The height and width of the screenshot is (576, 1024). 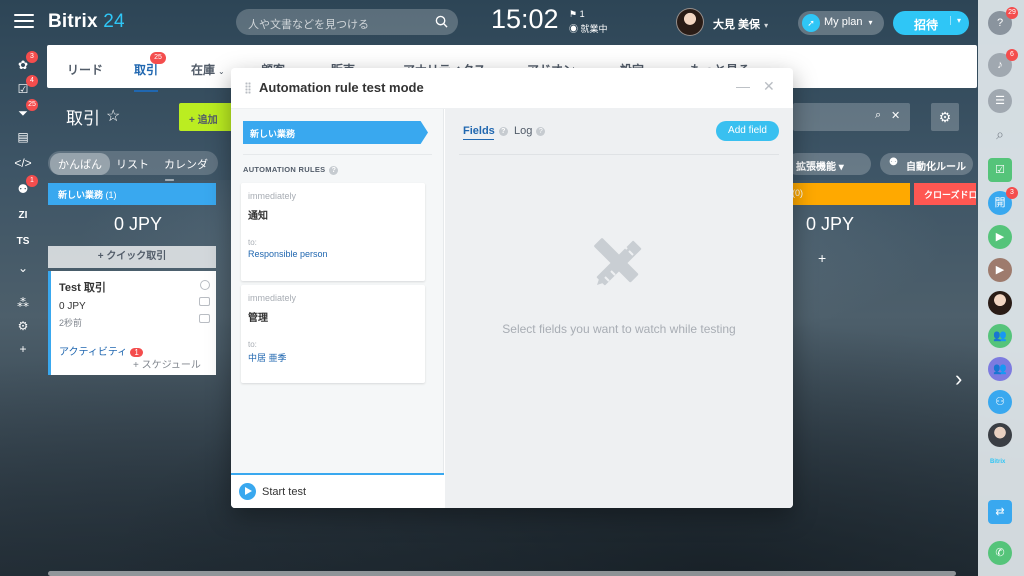 I want to click on my-plan-button: ➚ My plan ▾, so click(x=841, y=23).